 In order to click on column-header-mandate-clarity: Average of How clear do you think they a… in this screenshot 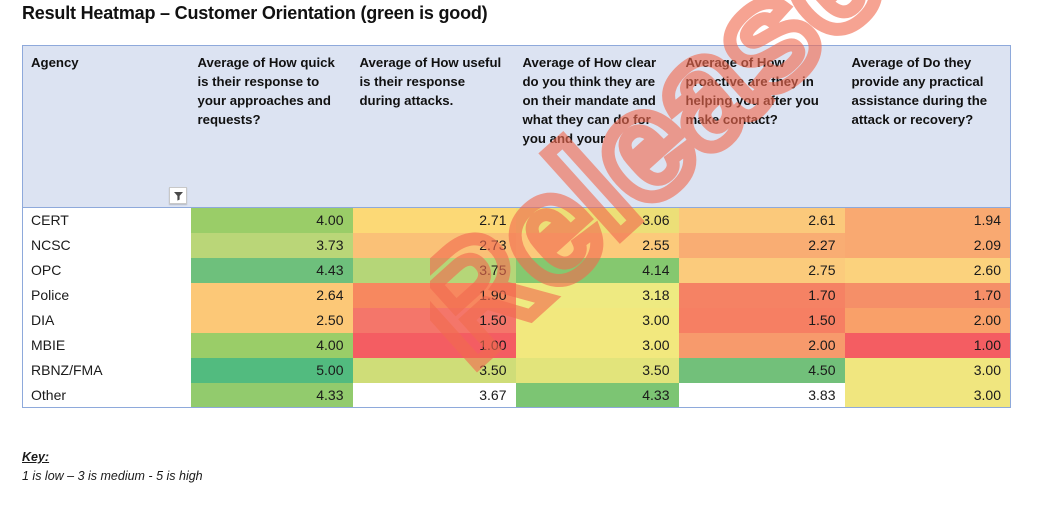, I will do `click(597, 126)`.